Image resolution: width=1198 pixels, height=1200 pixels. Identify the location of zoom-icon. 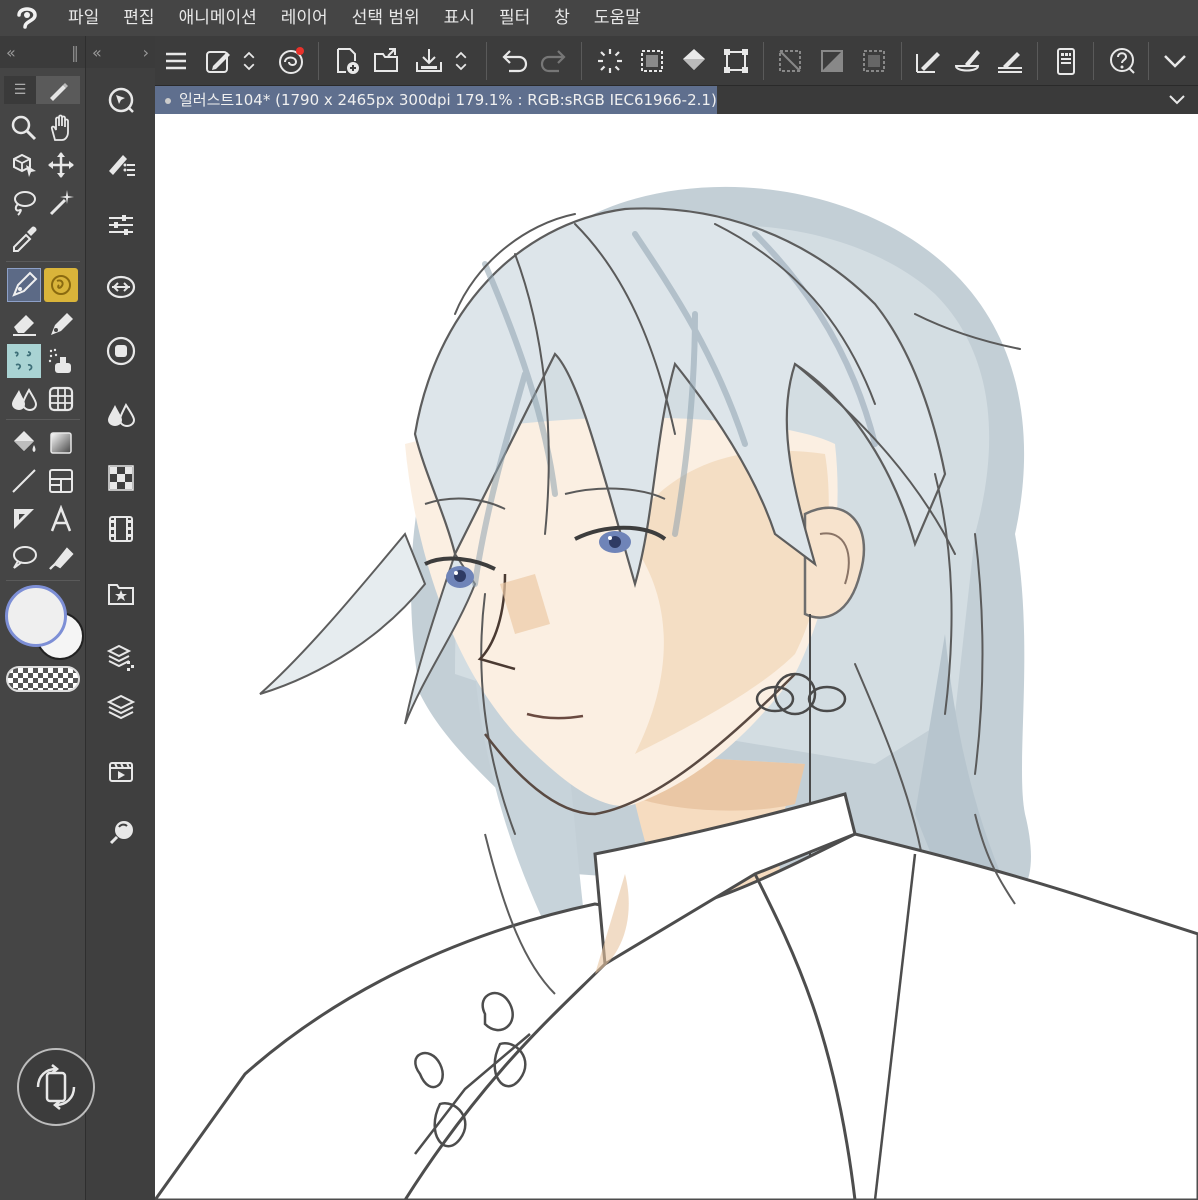
(24, 128).